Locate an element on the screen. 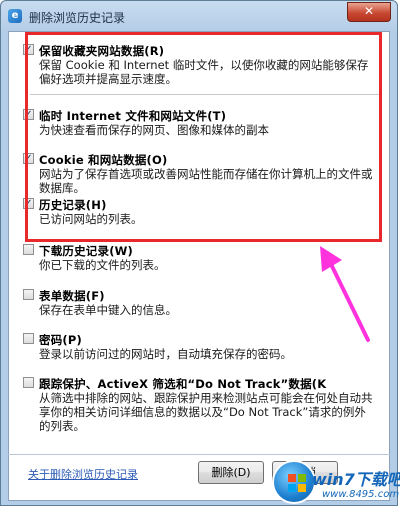 Image resolution: width=400 pixels, height=508 pixels. footer-separator is located at coordinates (199, 454).